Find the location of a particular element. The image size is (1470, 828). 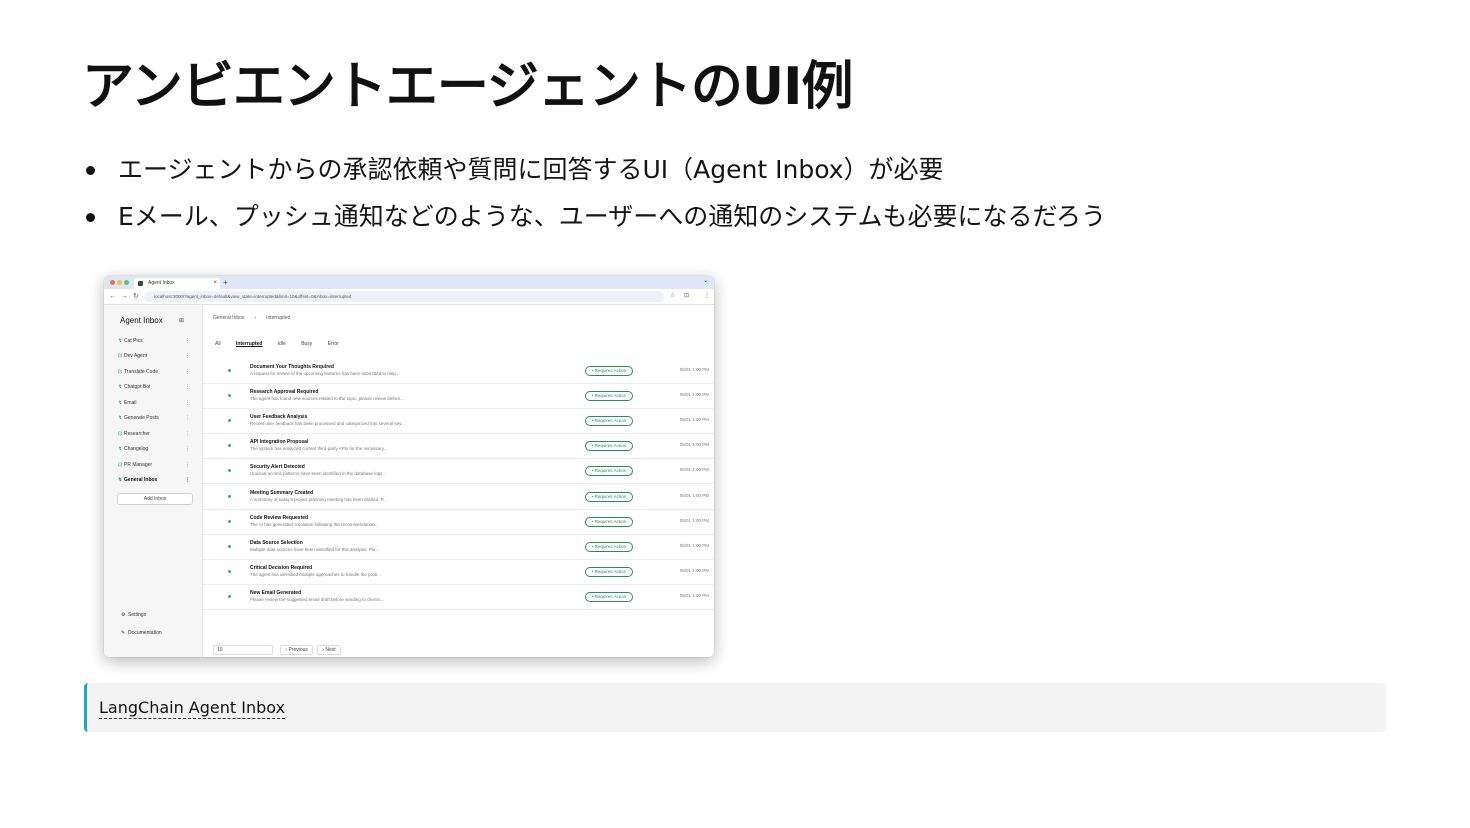

sidebar-toggle-icon: ⊞ is located at coordinates (182, 321).